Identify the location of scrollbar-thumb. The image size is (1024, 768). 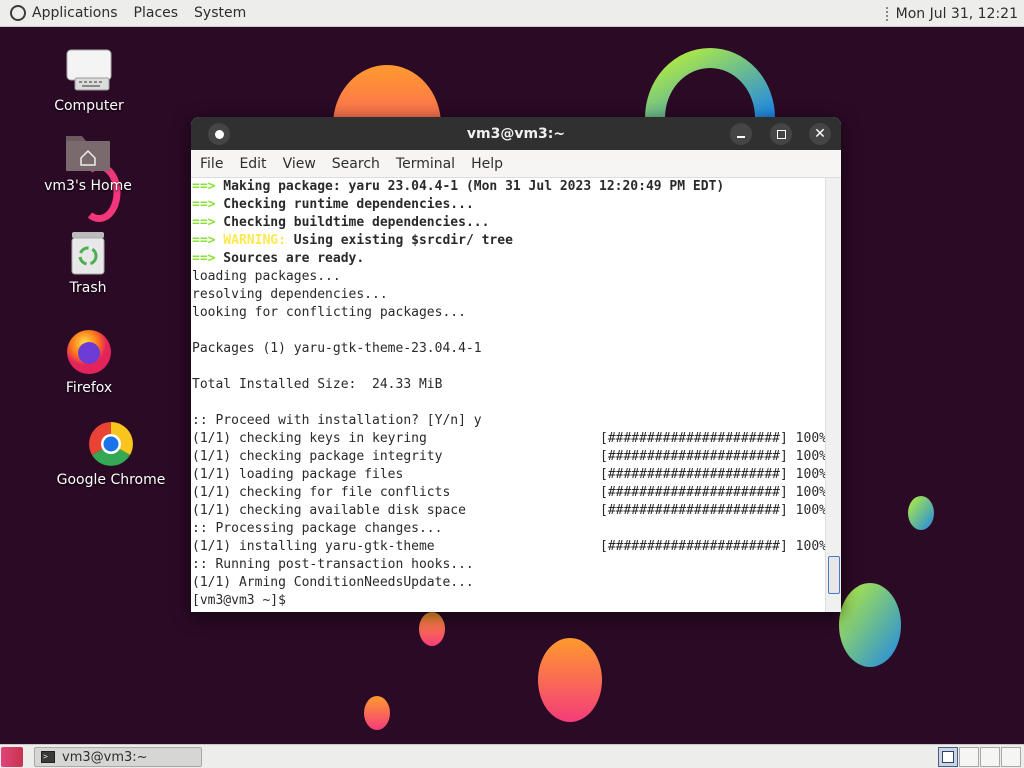
(834, 575).